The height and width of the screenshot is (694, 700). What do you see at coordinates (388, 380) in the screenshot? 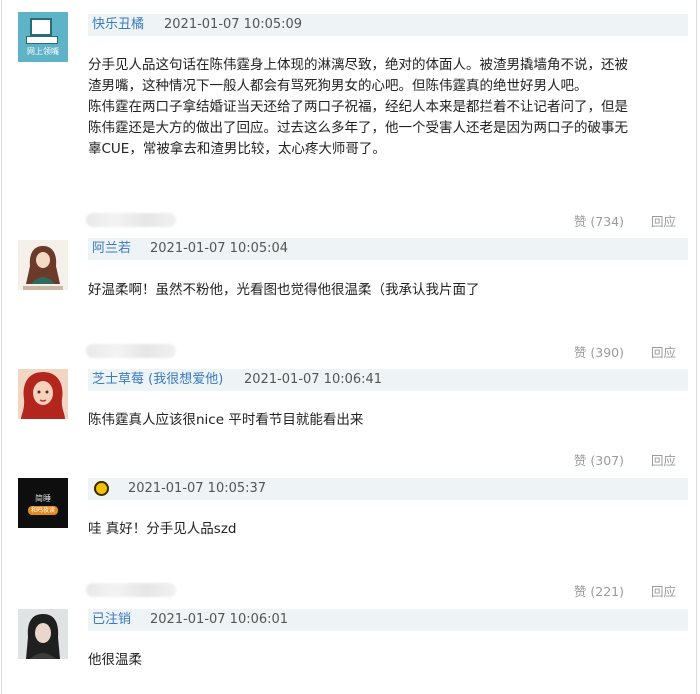
I see `comment-header: 芝士草莓 (我很想爱他) 2021-01-07 10:06:41` at bounding box center [388, 380].